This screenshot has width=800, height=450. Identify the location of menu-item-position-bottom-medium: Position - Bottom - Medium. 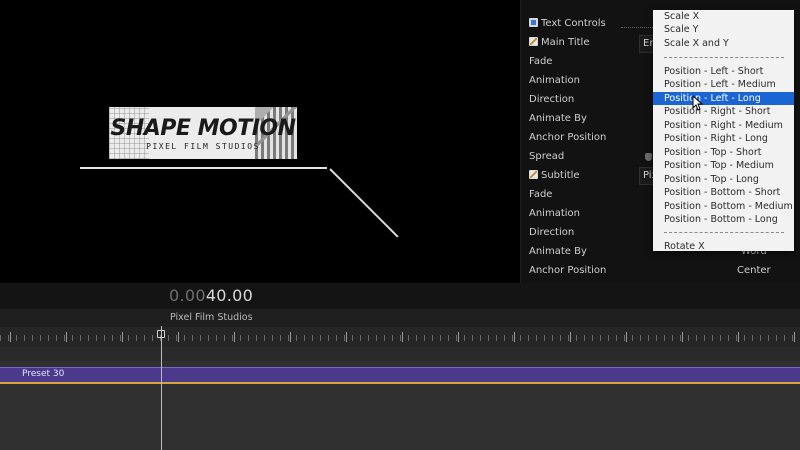
(723, 206).